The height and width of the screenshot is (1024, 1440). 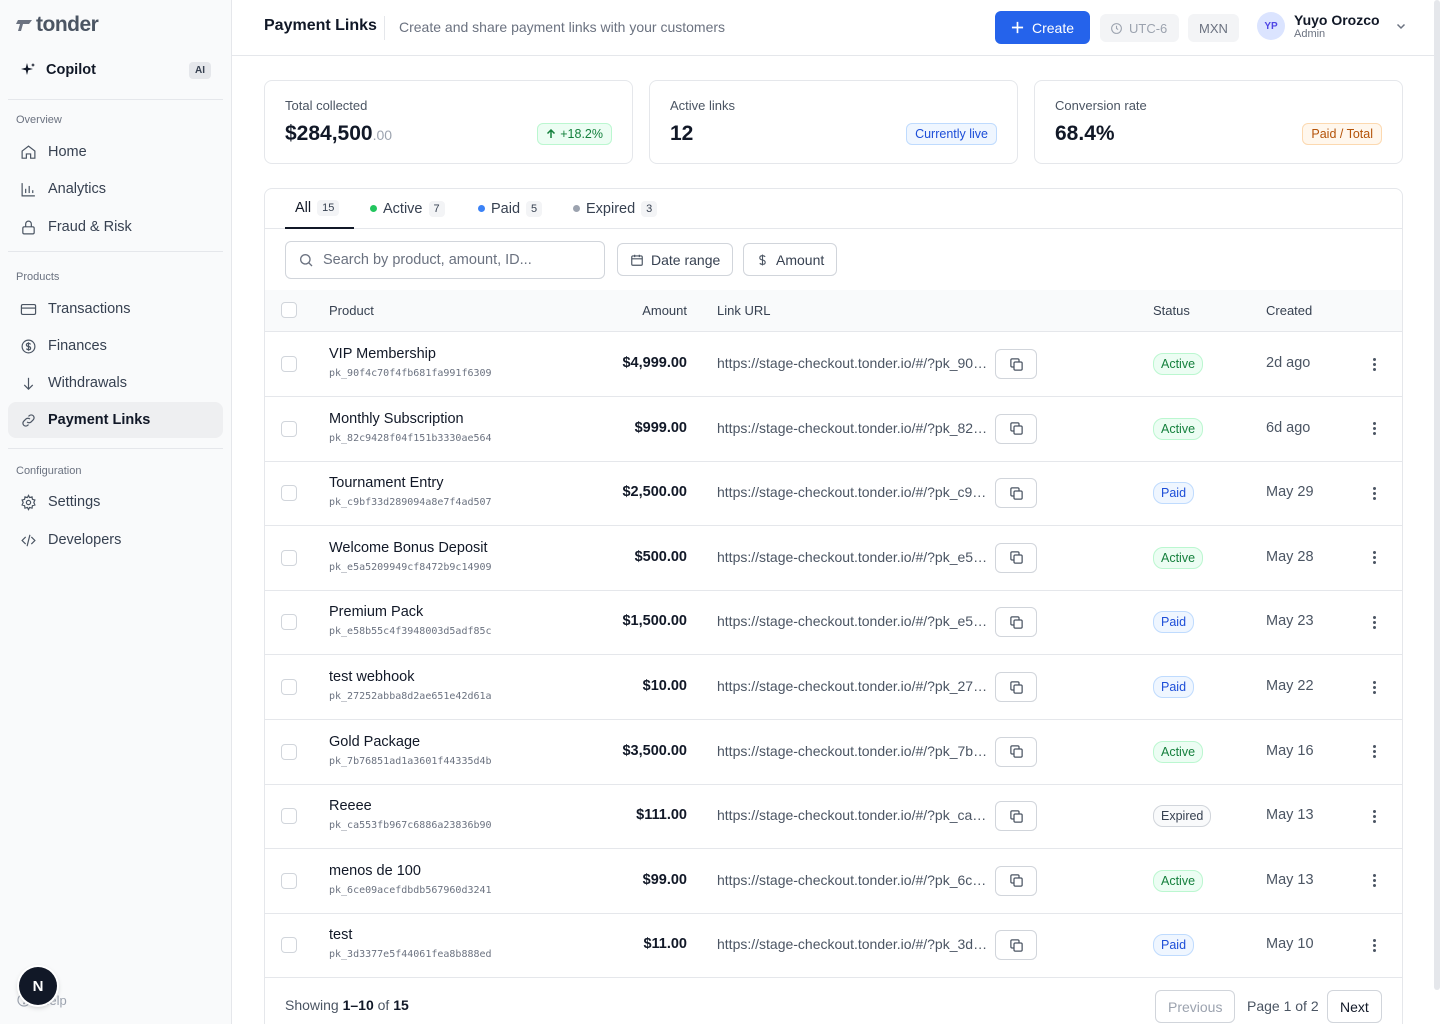 What do you see at coordinates (790, 259) in the screenshot?
I see `amount-filter-button: Amount` at bounding box center [790, 259].